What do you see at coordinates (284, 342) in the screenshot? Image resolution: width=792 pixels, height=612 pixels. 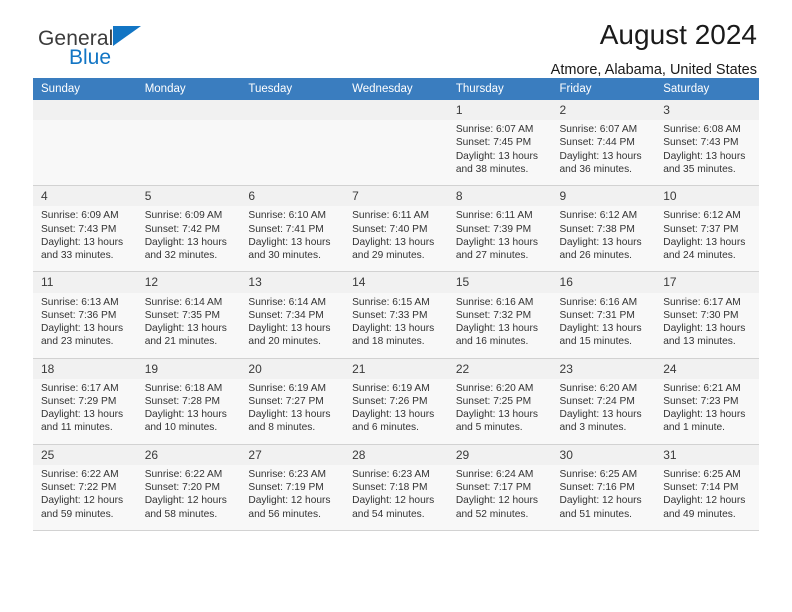 I see `daylight-text-line2: and 20 minutes.` at bounding box center [284, 342].